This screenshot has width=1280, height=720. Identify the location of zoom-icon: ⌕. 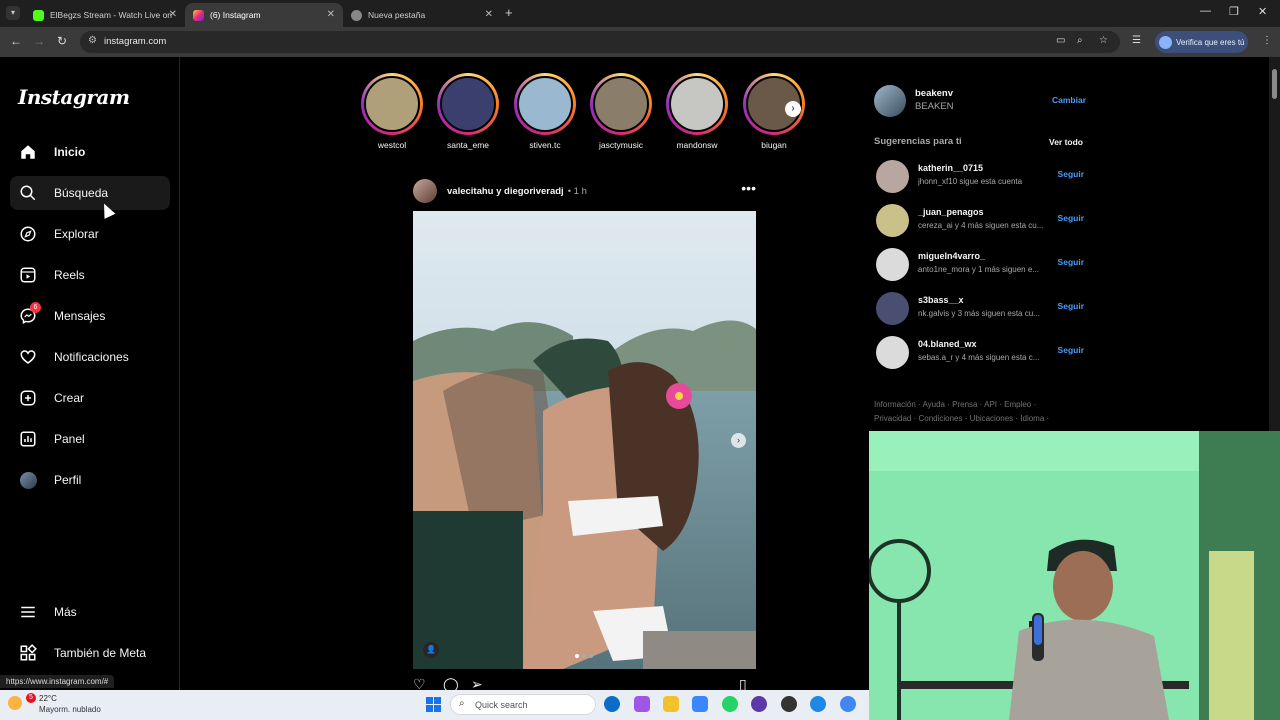
(1080, 40).